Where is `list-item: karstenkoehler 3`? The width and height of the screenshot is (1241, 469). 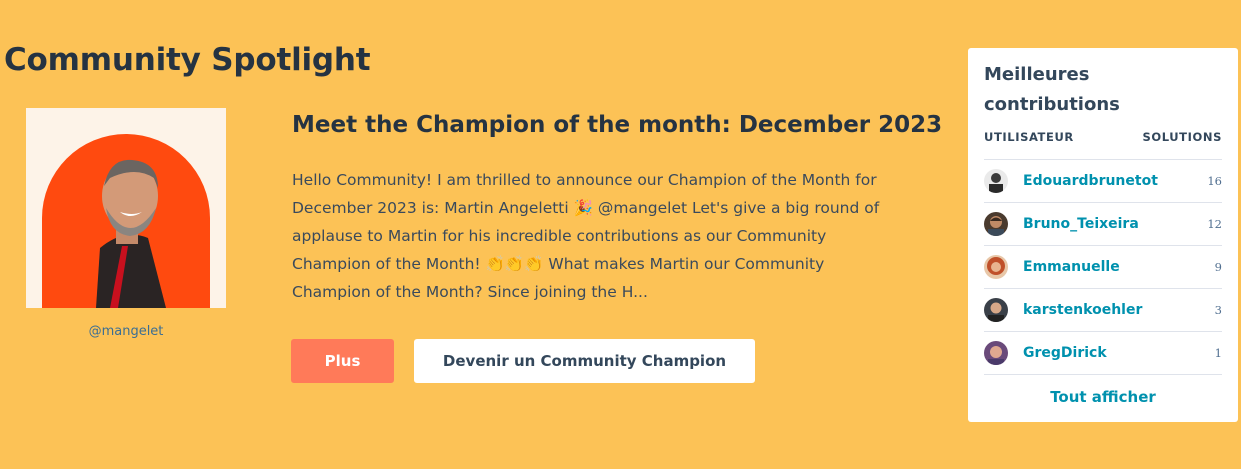 list-item: karstenkoehler 3 is located at coordinates (1103, 310).